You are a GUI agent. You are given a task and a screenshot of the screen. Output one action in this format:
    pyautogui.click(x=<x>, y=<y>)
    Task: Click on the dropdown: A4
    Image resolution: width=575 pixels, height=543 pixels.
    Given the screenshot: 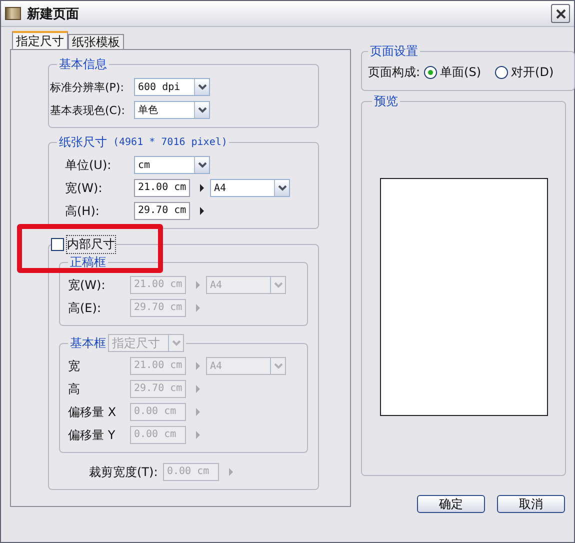 What is the action you would take?
    pyautogui.click(x=250, y=188)
    